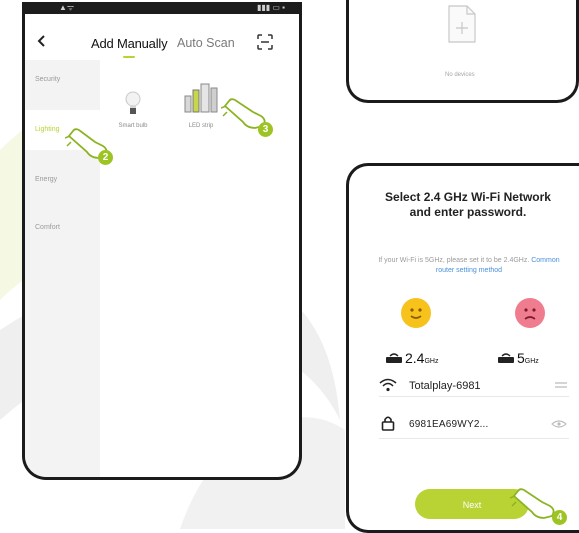  Describe the element at coordinates (133, 102) in the screenshot. I see `bulb-icon` at that location.